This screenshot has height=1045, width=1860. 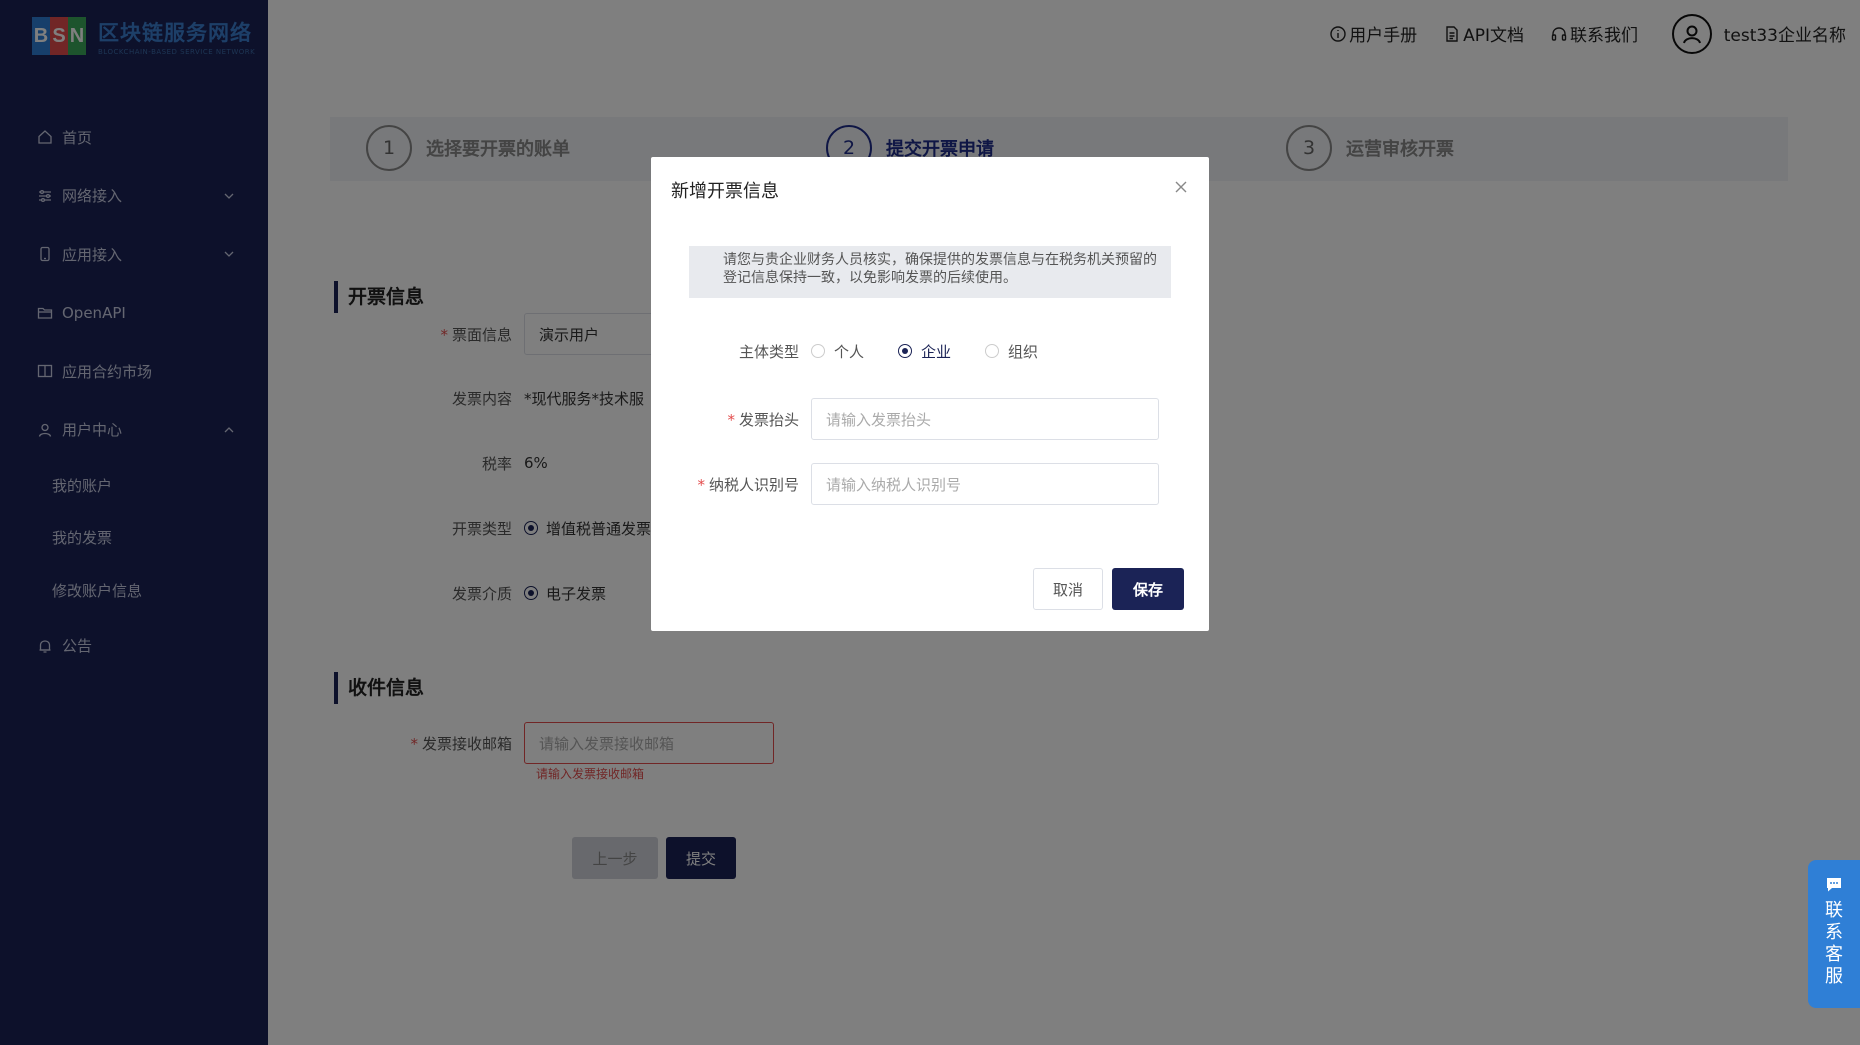 What do you see at coordinates (1068, 589) in the screenshot?
I see `cancel-button: 取消` at bounding box center [1068, 589].